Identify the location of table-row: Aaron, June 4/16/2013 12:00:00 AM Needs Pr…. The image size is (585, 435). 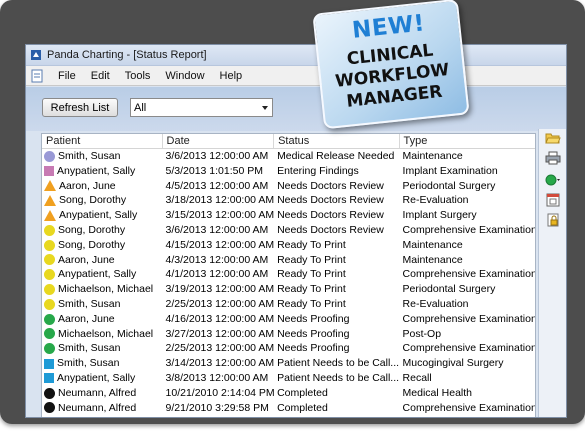
(288, 319).